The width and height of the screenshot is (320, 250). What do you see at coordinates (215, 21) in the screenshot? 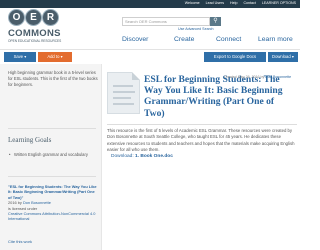
I see `search-icon: ⚲` at bounding box center [215, 21].